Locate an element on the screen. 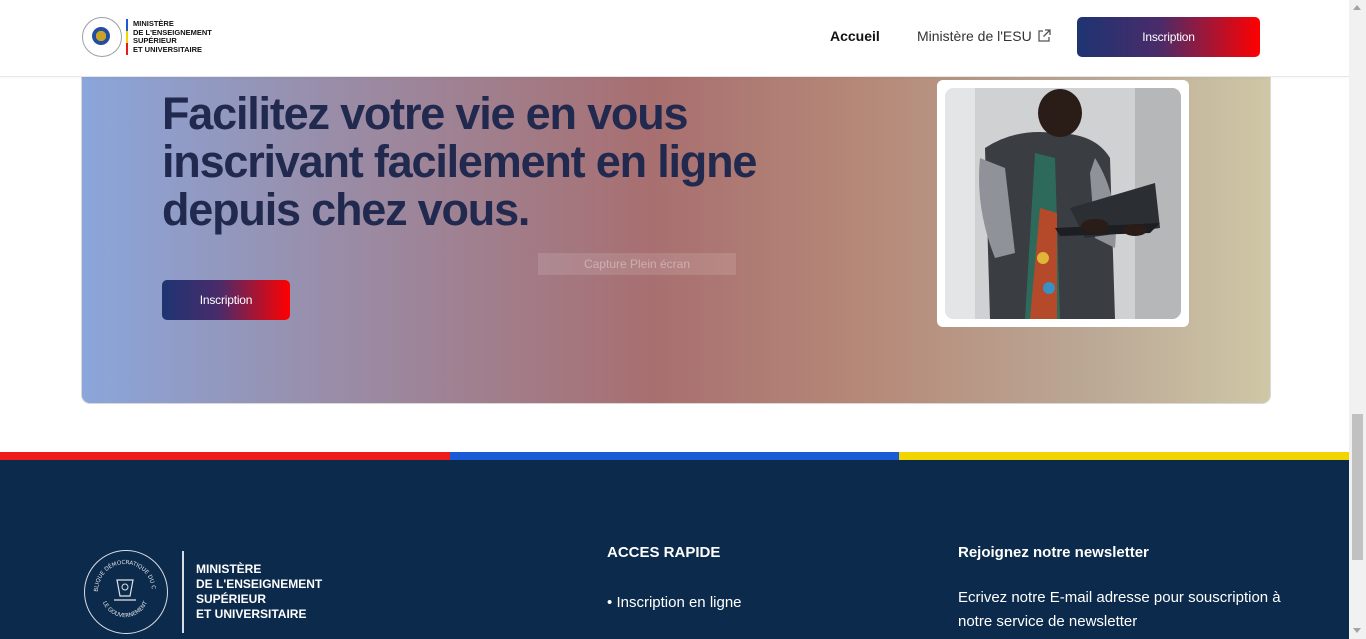  screen-capture-hint: Capture Plein écran is located at coordinates (637, 264).